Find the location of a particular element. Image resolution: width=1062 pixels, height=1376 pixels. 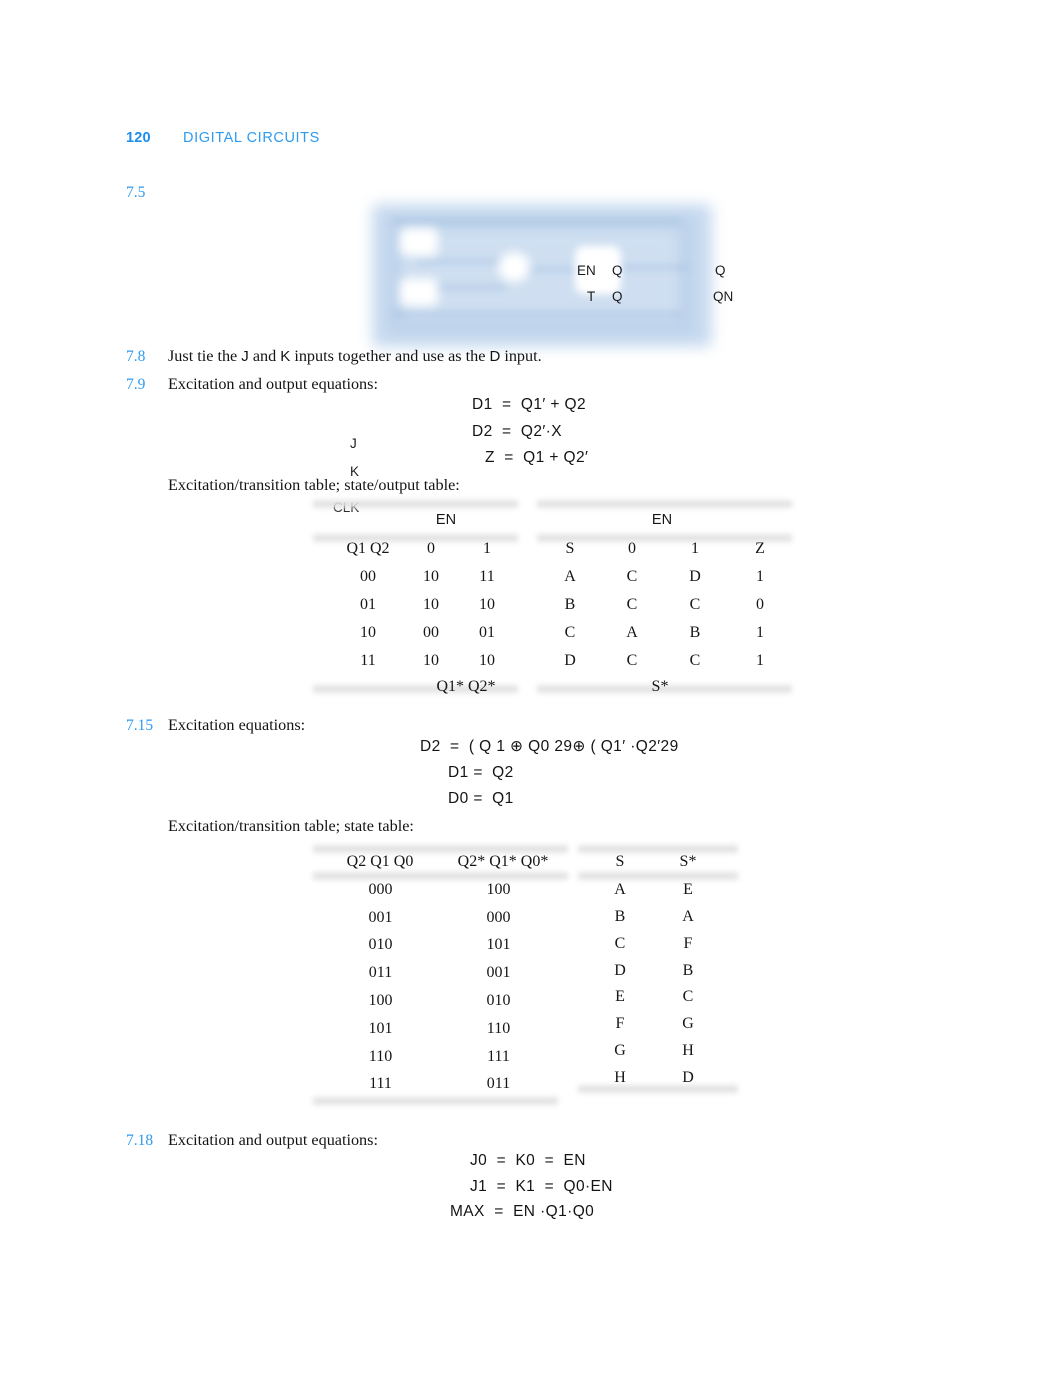

table-header-q1q2: Q1 Q2 is located at coordinates (368, 548).